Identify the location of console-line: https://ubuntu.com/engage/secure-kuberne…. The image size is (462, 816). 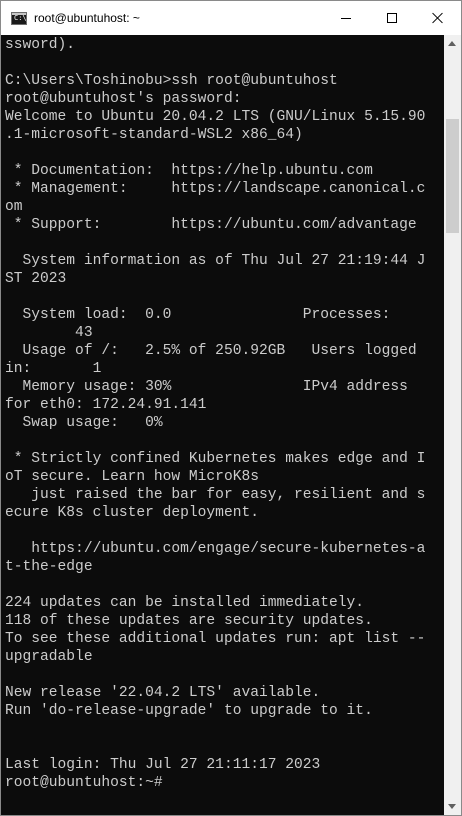
(215, 549).